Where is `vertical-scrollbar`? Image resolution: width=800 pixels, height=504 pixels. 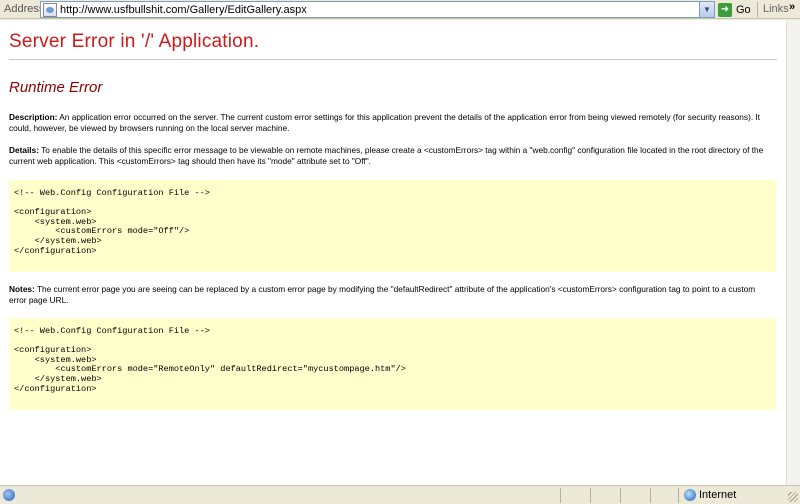 vertical-scrollbar is located at coordinates (793, 252).